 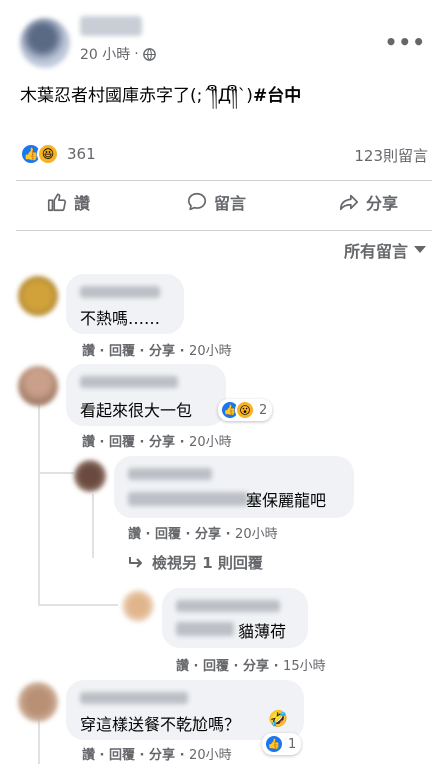 What do you see at coordinates (286, 500) in the screenshot?
I see `comment-text: 塞保麗龍吧` at bounding box center [286, 500].